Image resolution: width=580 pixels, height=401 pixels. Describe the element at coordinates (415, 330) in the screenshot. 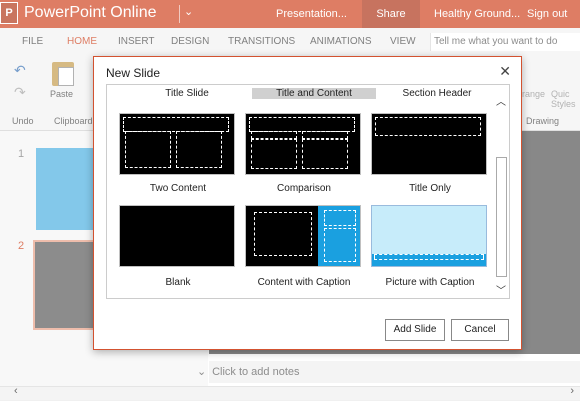

I see `add-slide-button: Add Slide` at that location.